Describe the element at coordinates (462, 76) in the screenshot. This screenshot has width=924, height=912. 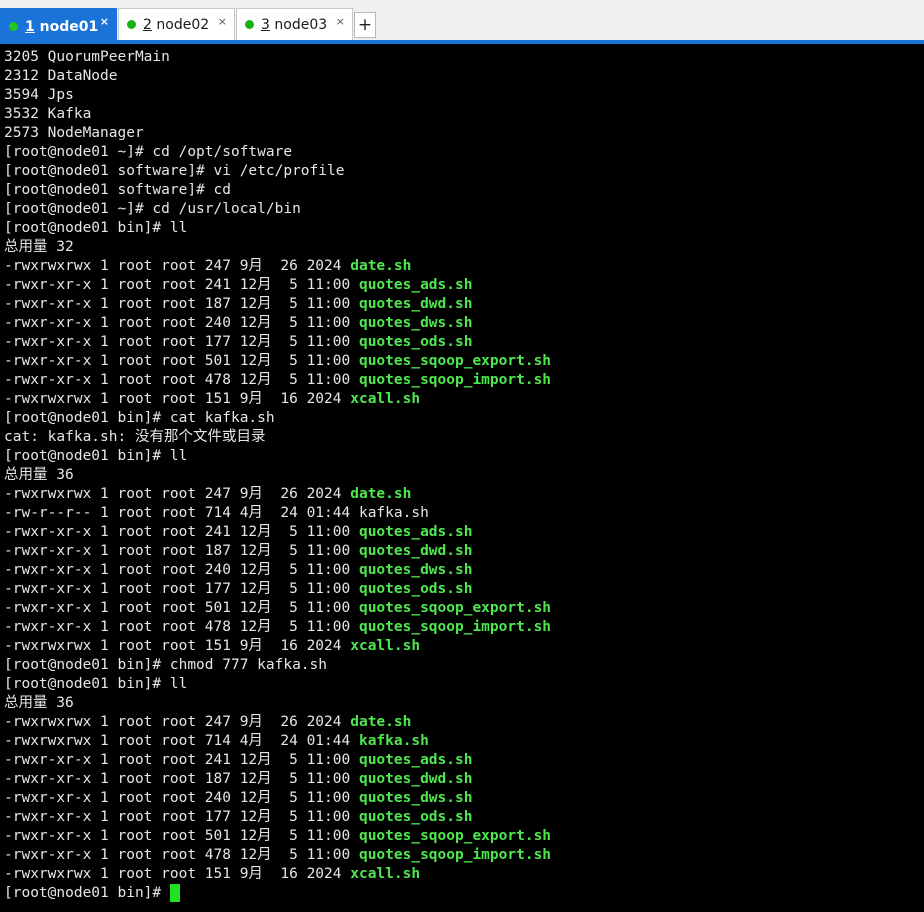
I see `terminal-line: 2312 DataNode` at that location.